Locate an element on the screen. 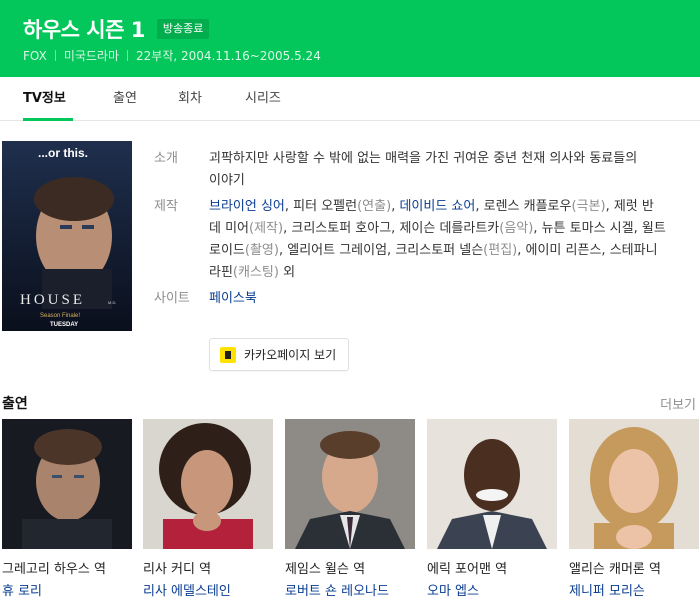 This screenshot has width=700, height=601. credit-suffix: 외 is located at coordinates (287, 272).